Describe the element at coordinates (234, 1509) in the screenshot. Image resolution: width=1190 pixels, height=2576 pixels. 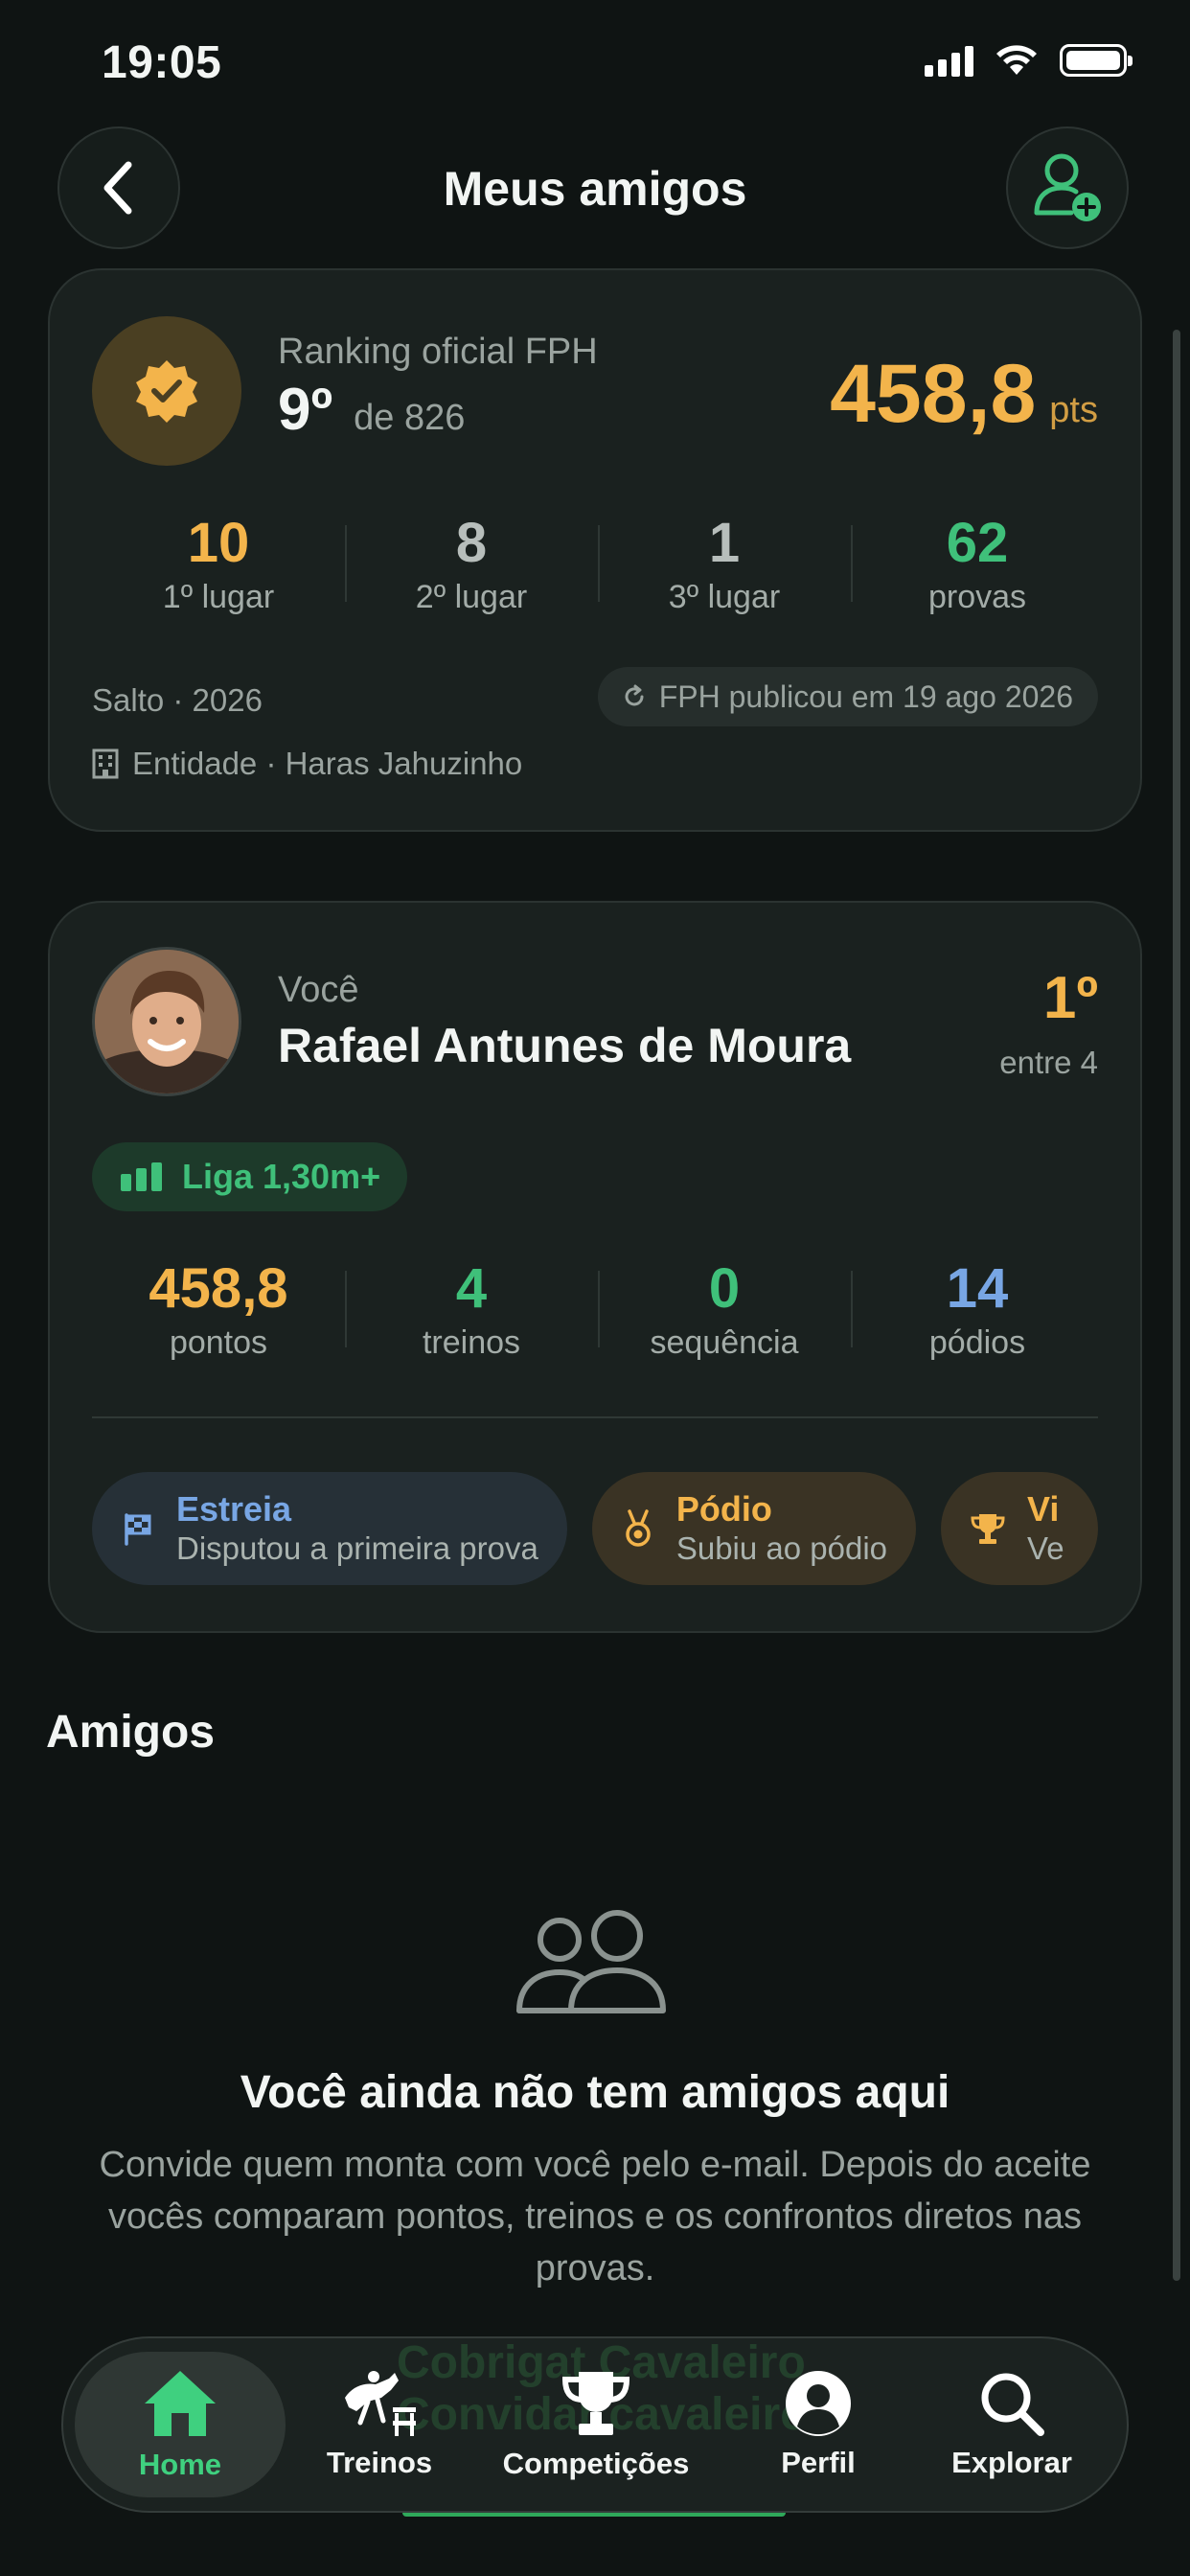
I see `badge-title: Estreia` at that location.